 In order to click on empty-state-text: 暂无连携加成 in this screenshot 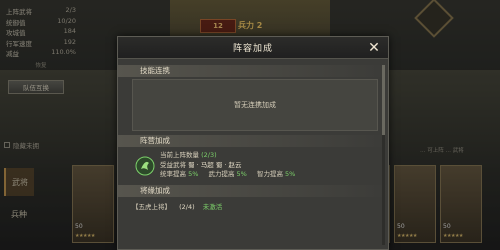, I will do `click(255, 105)`.